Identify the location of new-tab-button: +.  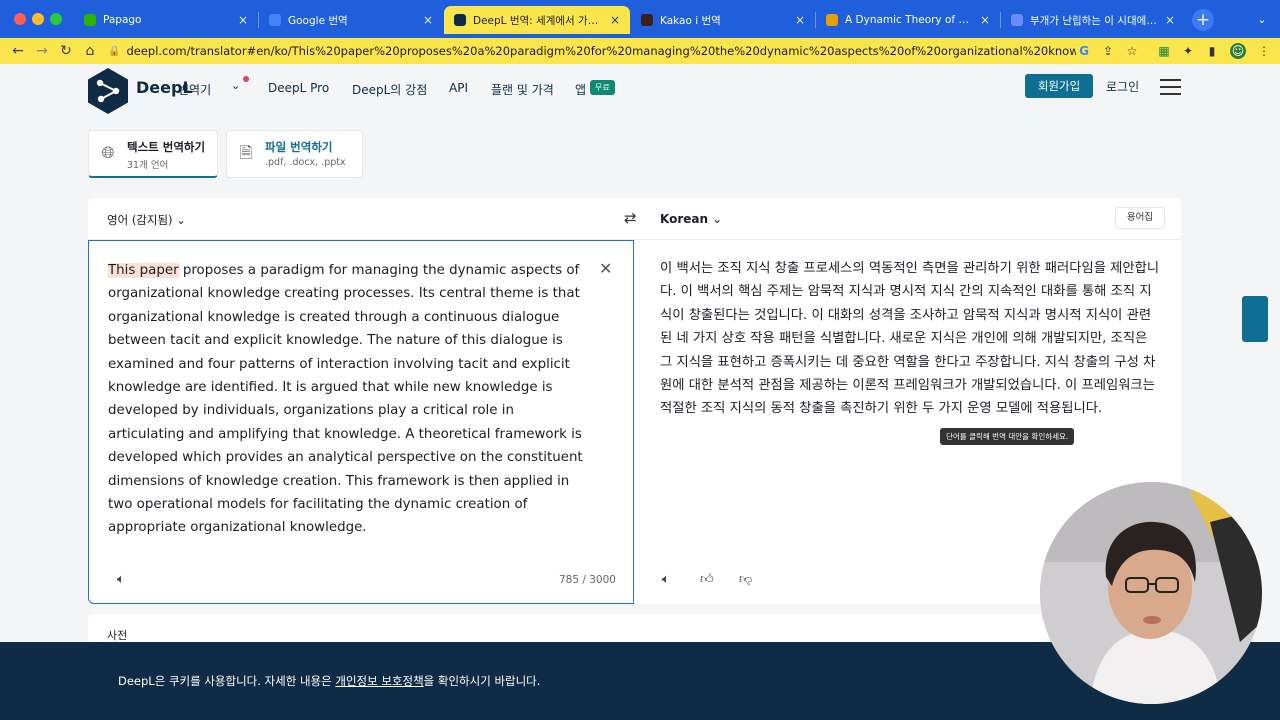
(1203, 20).